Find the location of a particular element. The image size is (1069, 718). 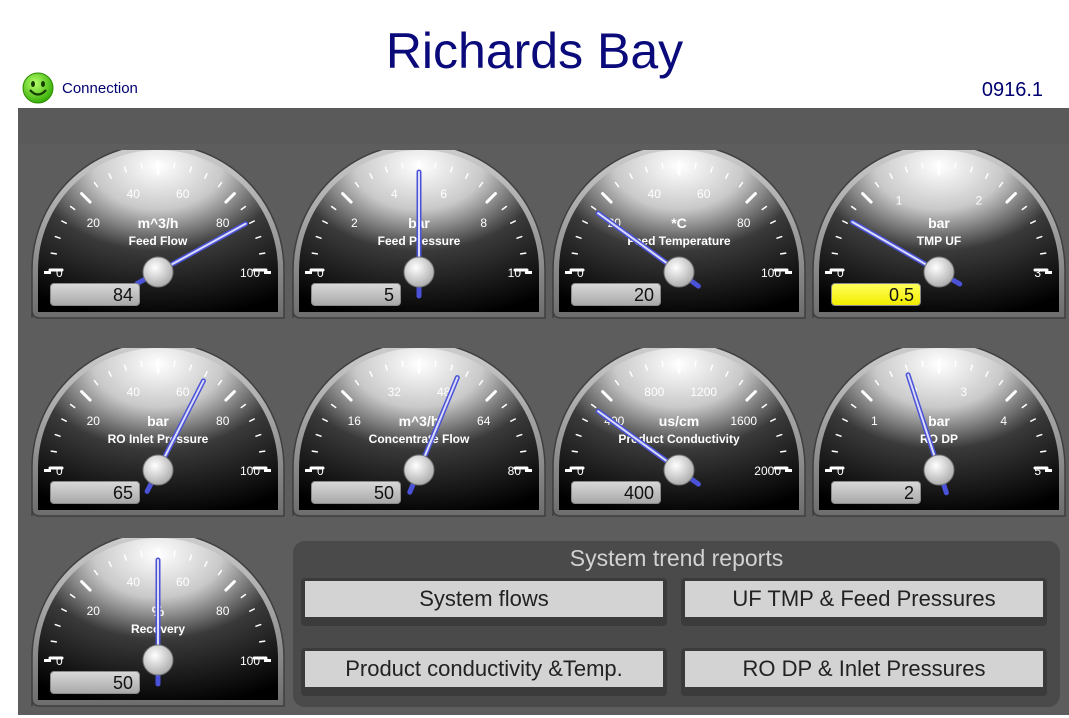

gauge-scale-label: 1 is located at coordinates (899, 201).